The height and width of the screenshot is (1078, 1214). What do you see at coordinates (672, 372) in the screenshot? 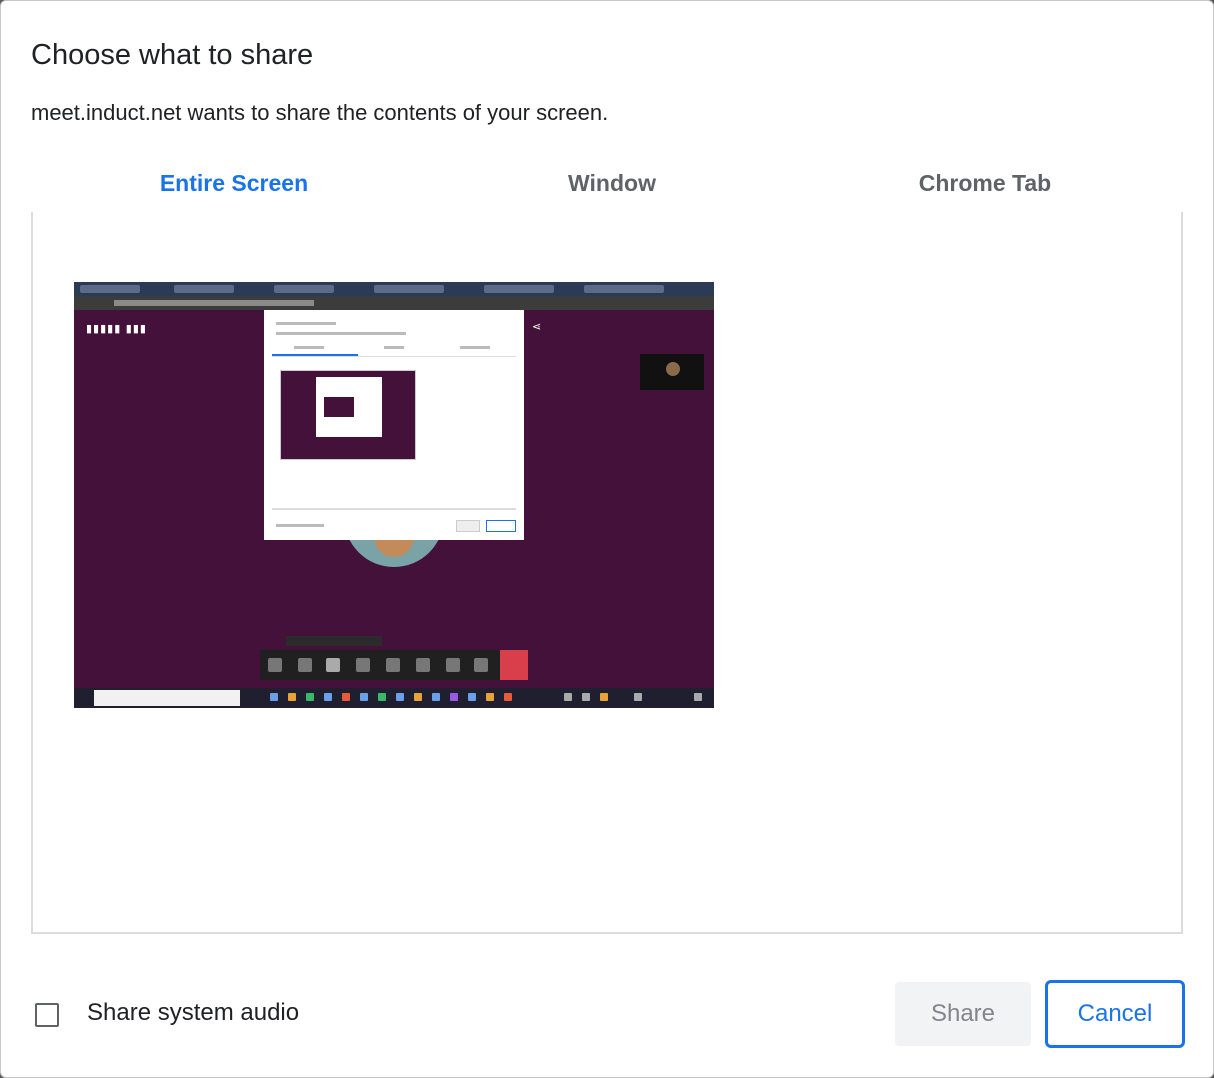
I see `thumbnail-self-video` at bounding box center [672, 372].